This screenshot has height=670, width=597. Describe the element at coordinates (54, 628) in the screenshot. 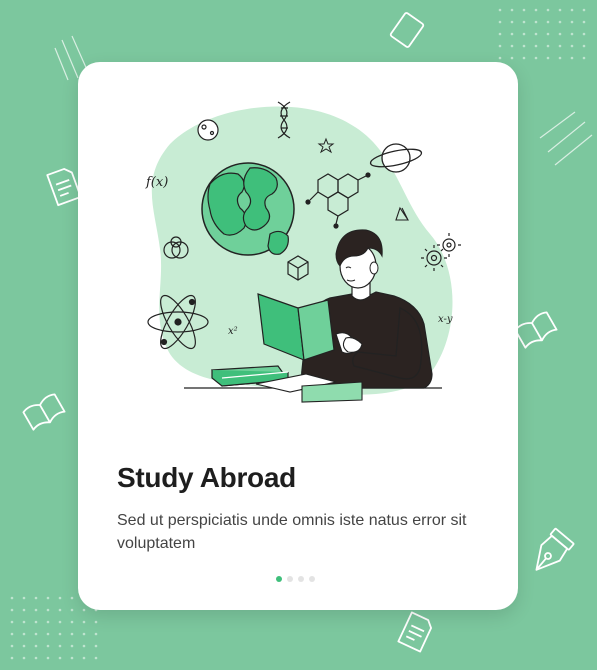

I see `dot-grid-bottom-left` at that location.